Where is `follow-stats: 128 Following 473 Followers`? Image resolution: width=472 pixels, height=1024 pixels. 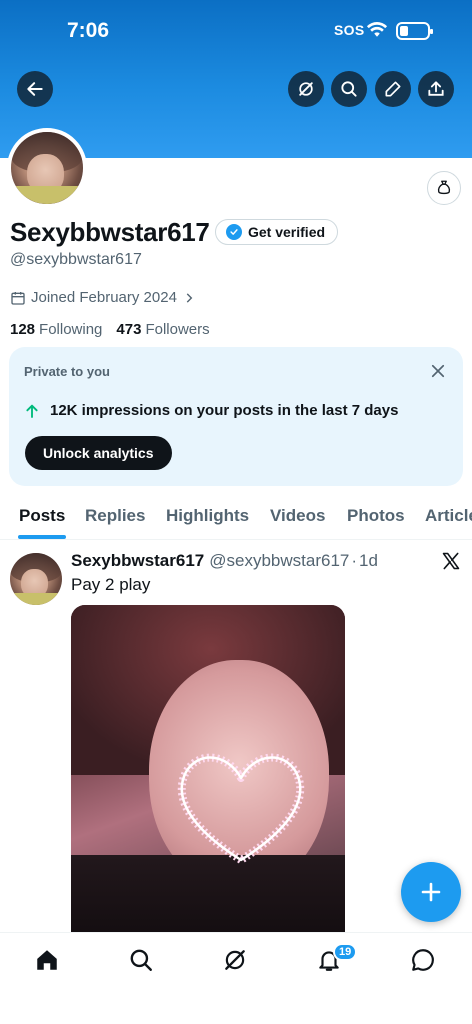
follow-stats: 128 Following 473 Followers is located at coordinates (110, 329).